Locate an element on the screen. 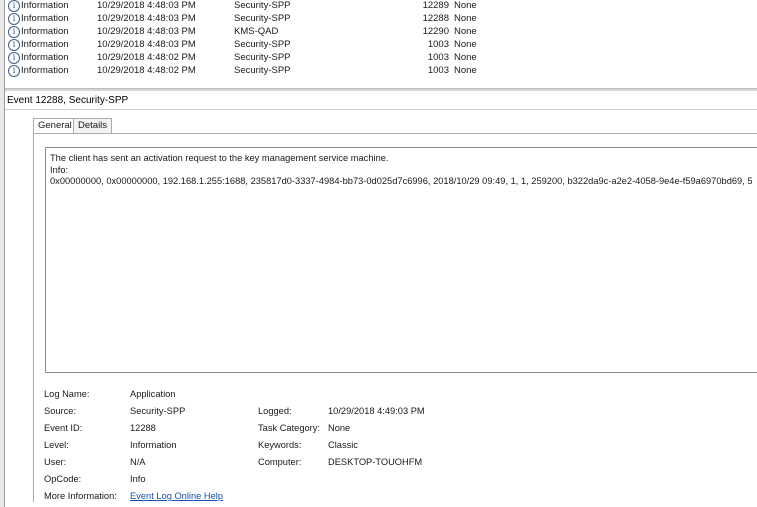 The width and height of the screenshot is (757, 507). event-id-cell: 12289 is located at coordinates (435, 5).